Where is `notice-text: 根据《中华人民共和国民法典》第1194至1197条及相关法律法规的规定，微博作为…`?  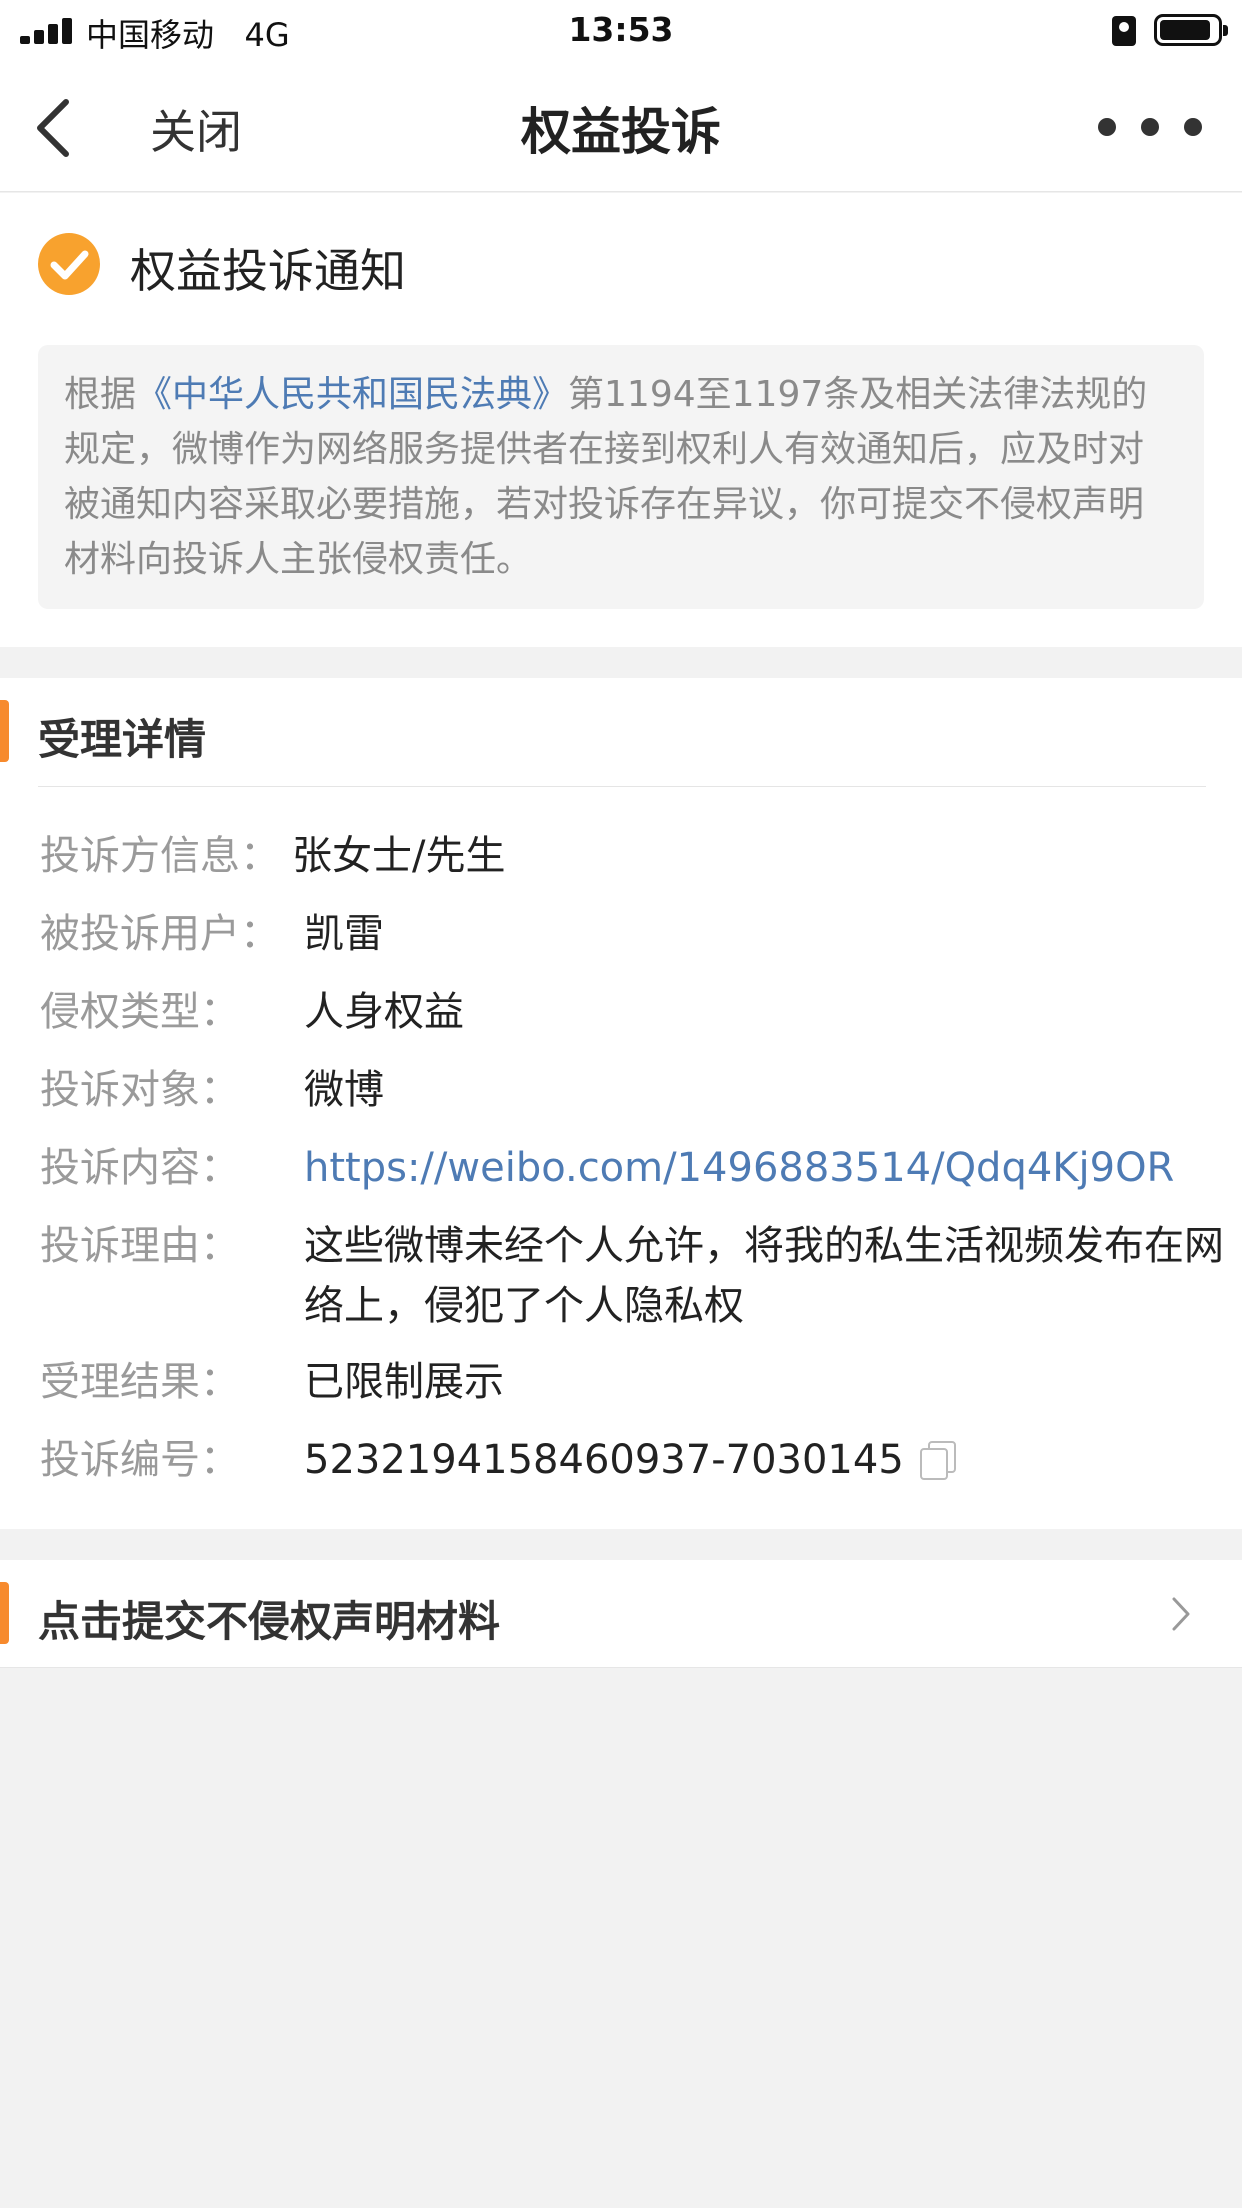
notice-text: 根据《中华人民共和国民法典》第1194至1197条及相关法律法规的规定，微博作为… is located at coordinates (621, 477).